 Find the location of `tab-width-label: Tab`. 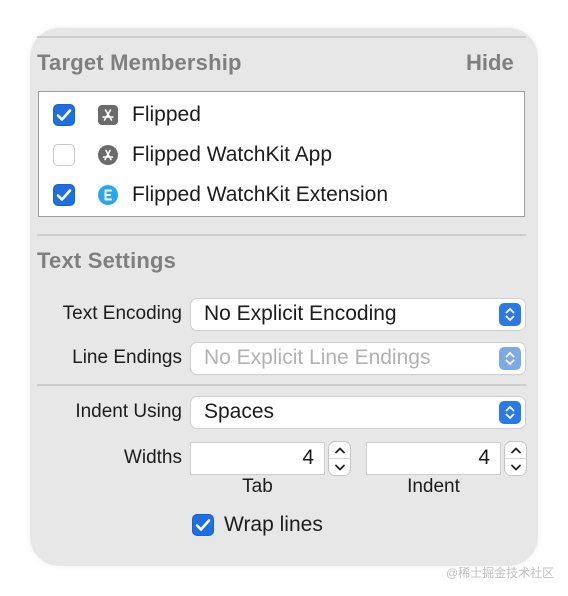

tab-width-label: Tab is located at coordinates (257, 486).